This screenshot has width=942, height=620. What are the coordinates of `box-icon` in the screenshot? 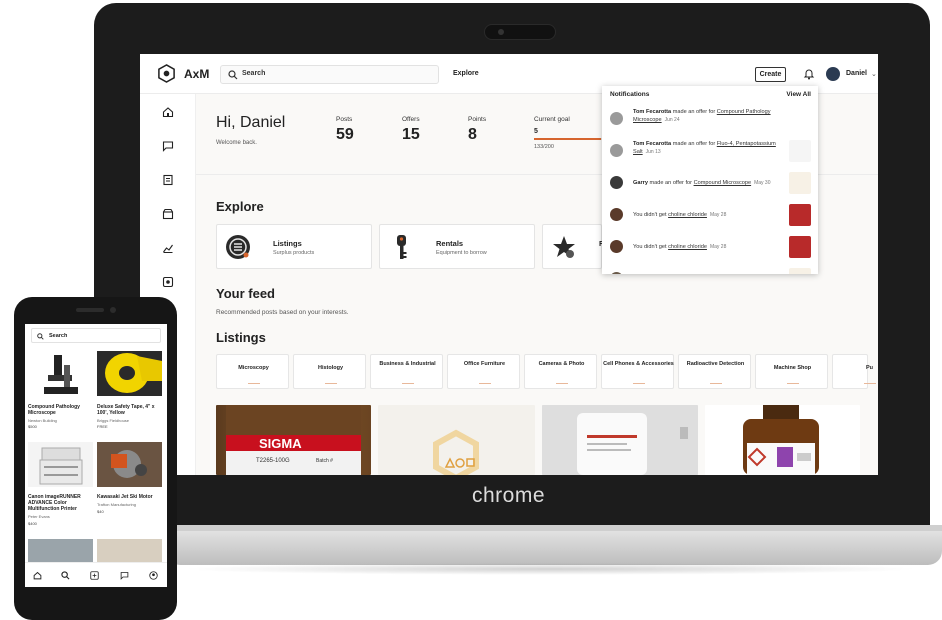 It's located at (168, 282).